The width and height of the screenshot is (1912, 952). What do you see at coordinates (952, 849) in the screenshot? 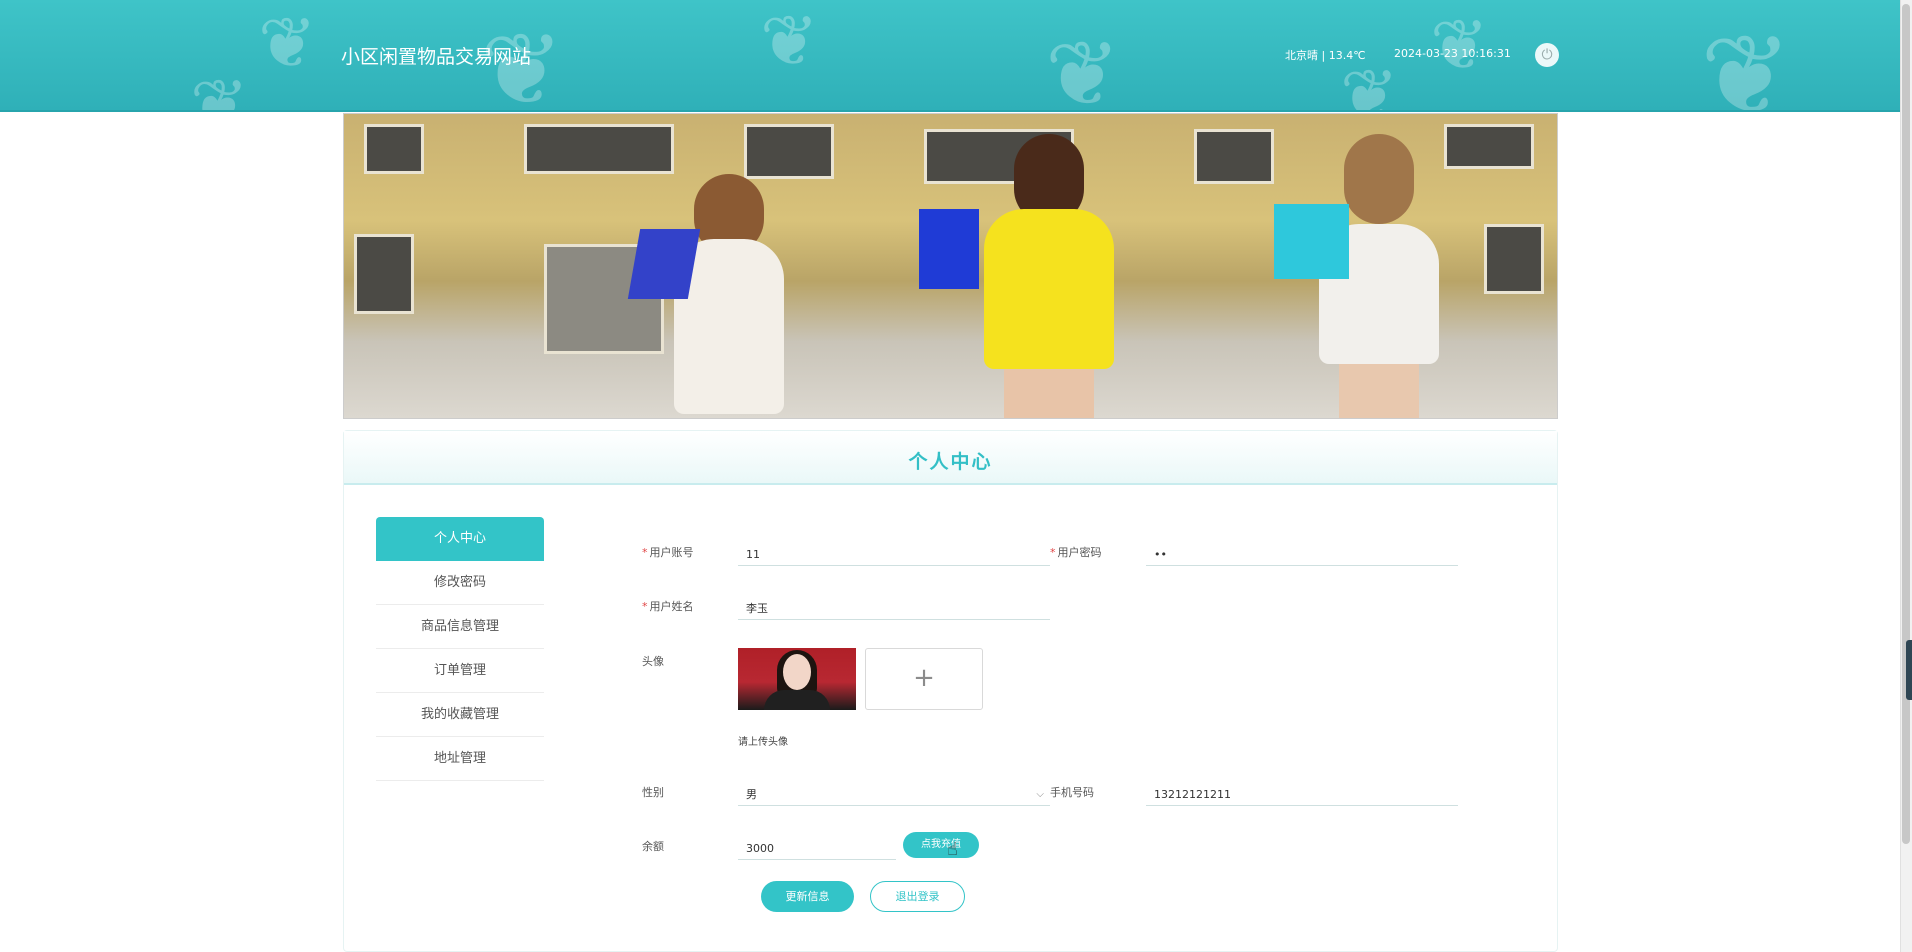
I see `mouse-cursor-icon: ☝` at bounding box center [952, 849].